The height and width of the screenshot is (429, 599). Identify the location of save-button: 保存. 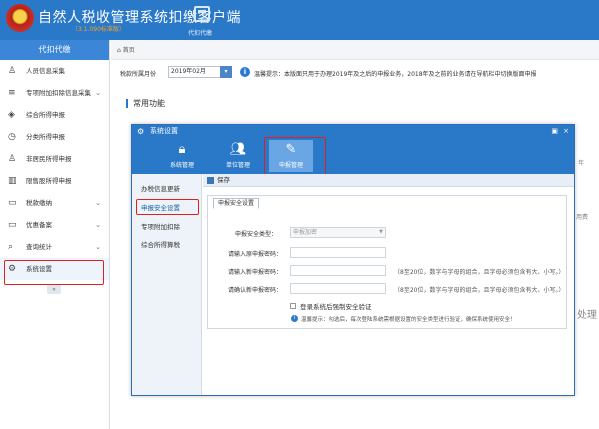
(223, 180).